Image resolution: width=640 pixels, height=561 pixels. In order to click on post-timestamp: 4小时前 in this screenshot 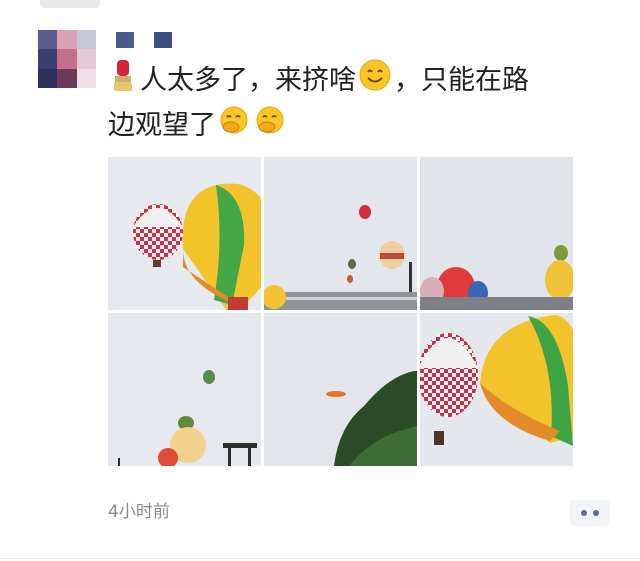, I will do `click(139, 512)`.